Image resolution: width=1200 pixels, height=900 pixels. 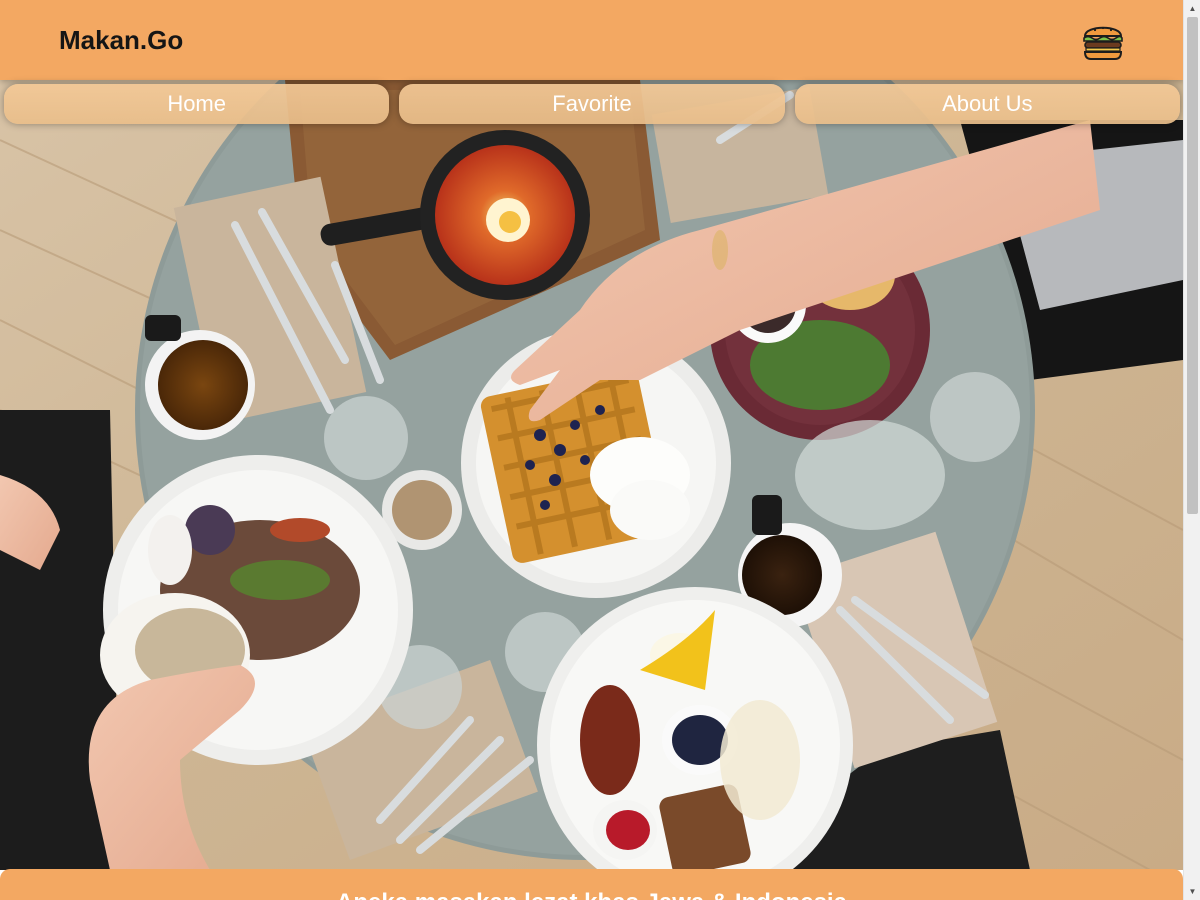 What do you see at coordinates (1192, 265) in the screenshot?
I see `scrollbar-thumb` at bounding box center [1192, 265].